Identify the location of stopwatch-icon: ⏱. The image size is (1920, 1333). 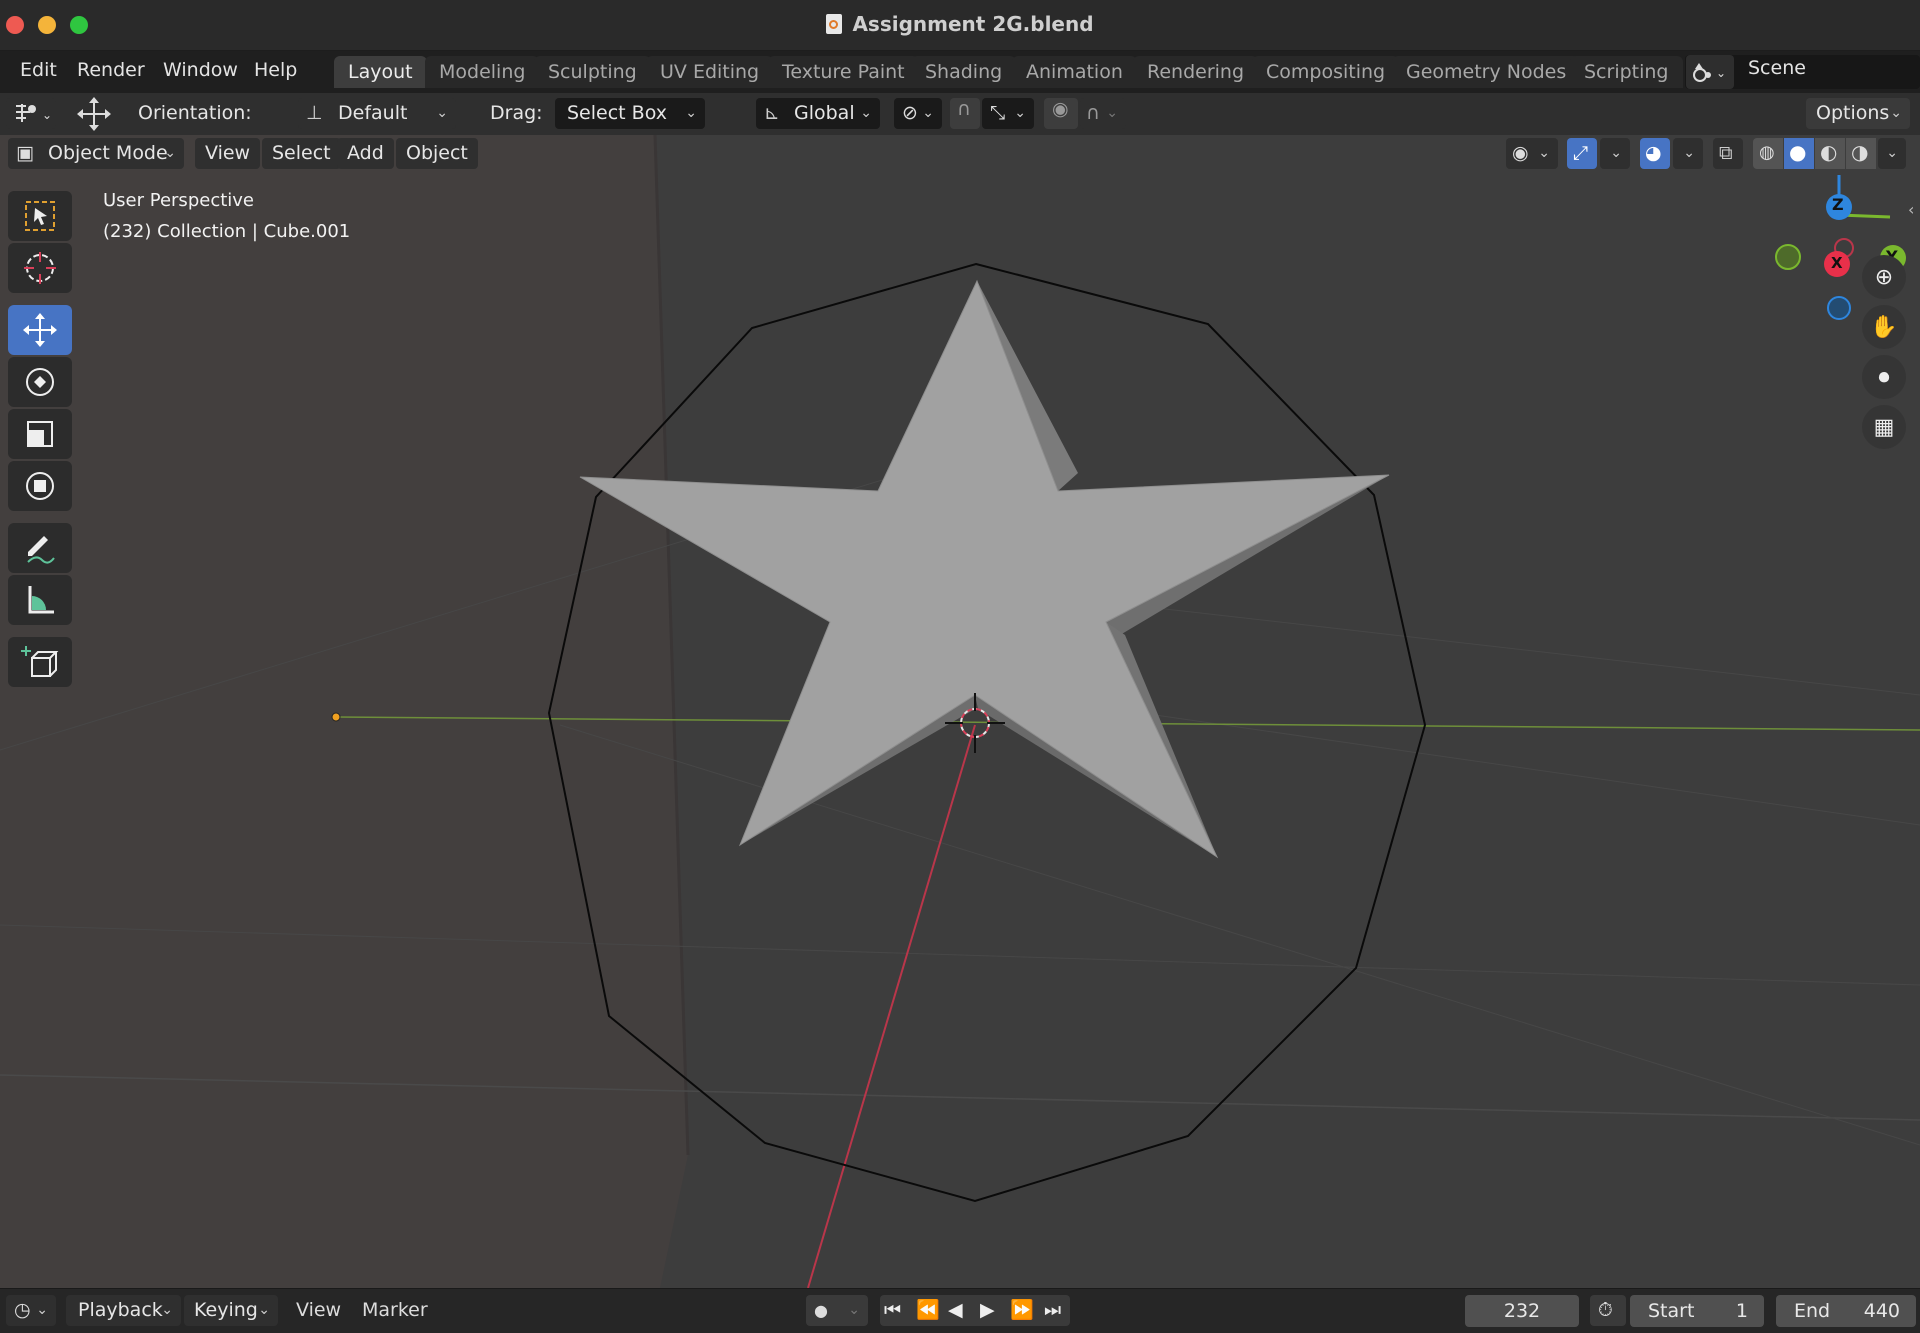
(1605, 1310).